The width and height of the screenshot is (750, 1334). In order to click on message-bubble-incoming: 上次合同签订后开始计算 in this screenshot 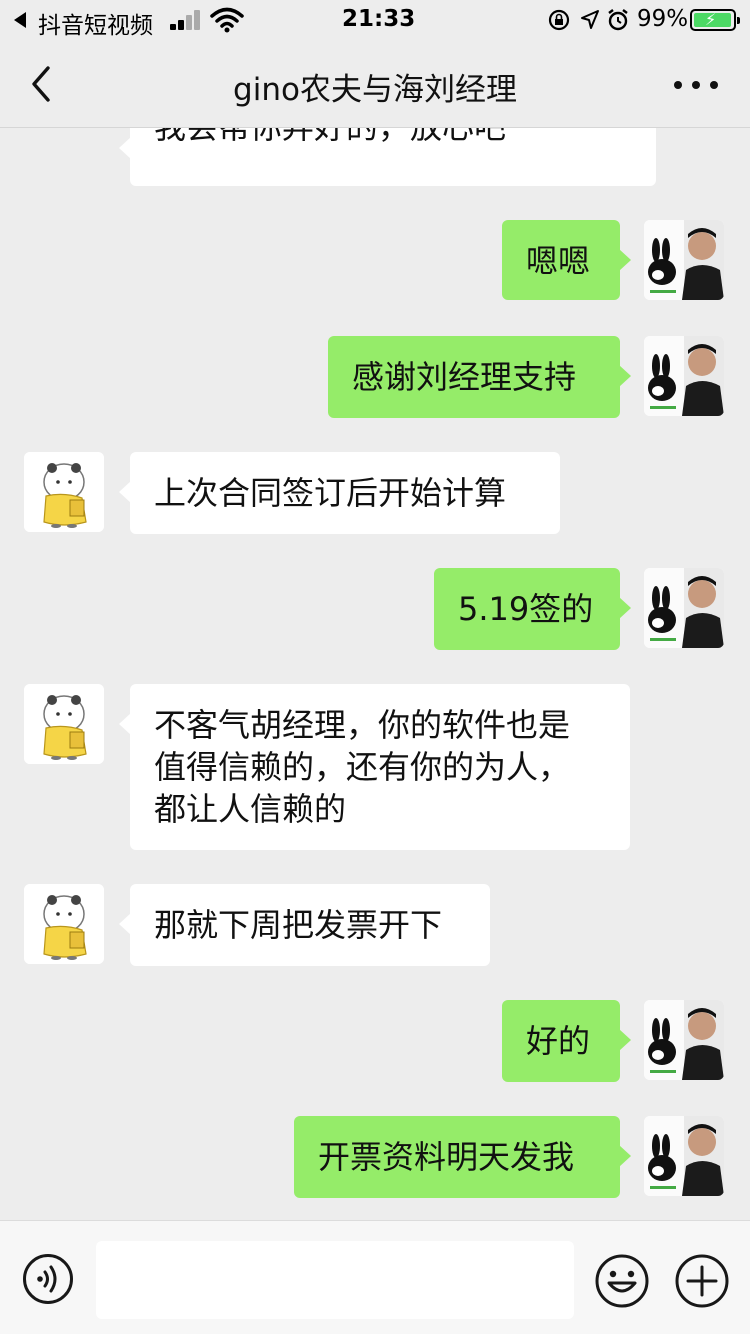, I will do `click(339, 493)`.